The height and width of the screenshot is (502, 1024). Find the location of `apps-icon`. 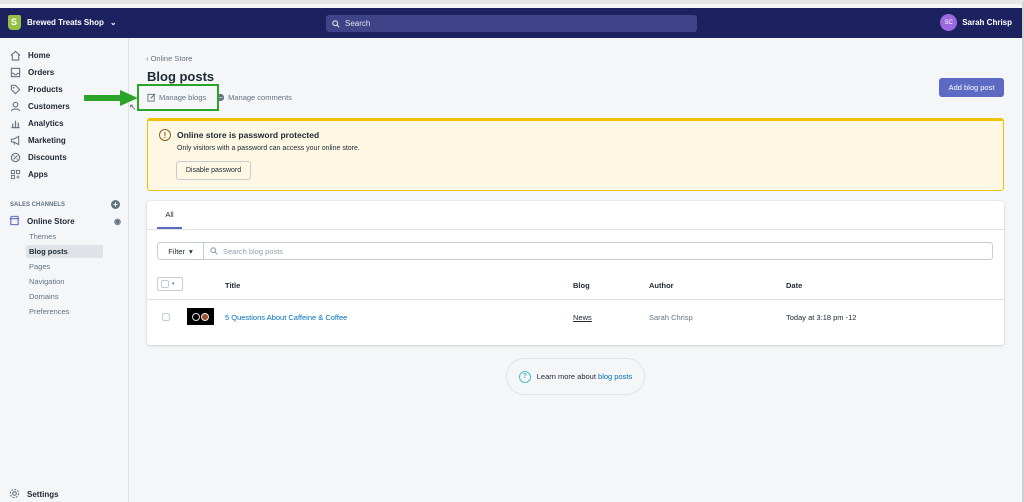

apps-icon is located at coordinates (15, 174).